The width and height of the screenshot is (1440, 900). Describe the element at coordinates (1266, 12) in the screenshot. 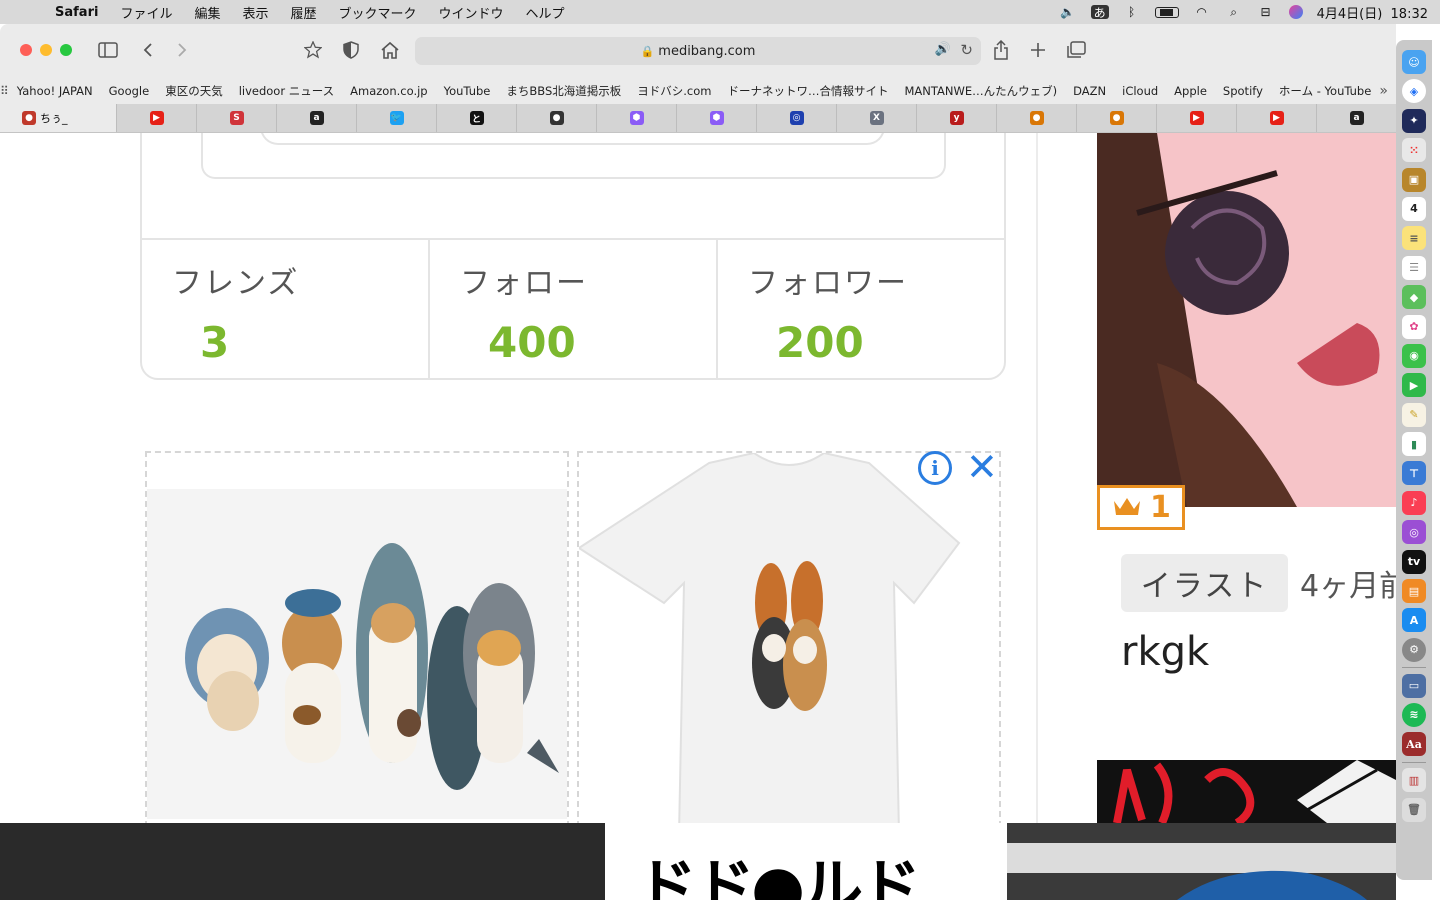

I see `control-center-icon: ⊟` at that location.